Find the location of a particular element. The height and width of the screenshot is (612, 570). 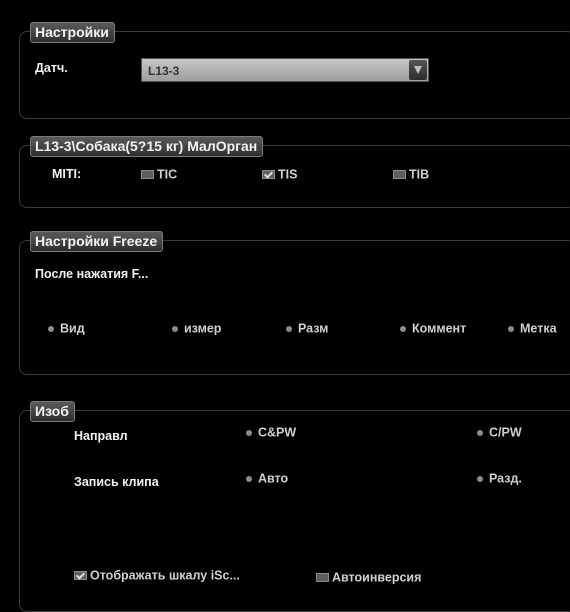

probe-label: Датч. is located at coordinates (51, 68).